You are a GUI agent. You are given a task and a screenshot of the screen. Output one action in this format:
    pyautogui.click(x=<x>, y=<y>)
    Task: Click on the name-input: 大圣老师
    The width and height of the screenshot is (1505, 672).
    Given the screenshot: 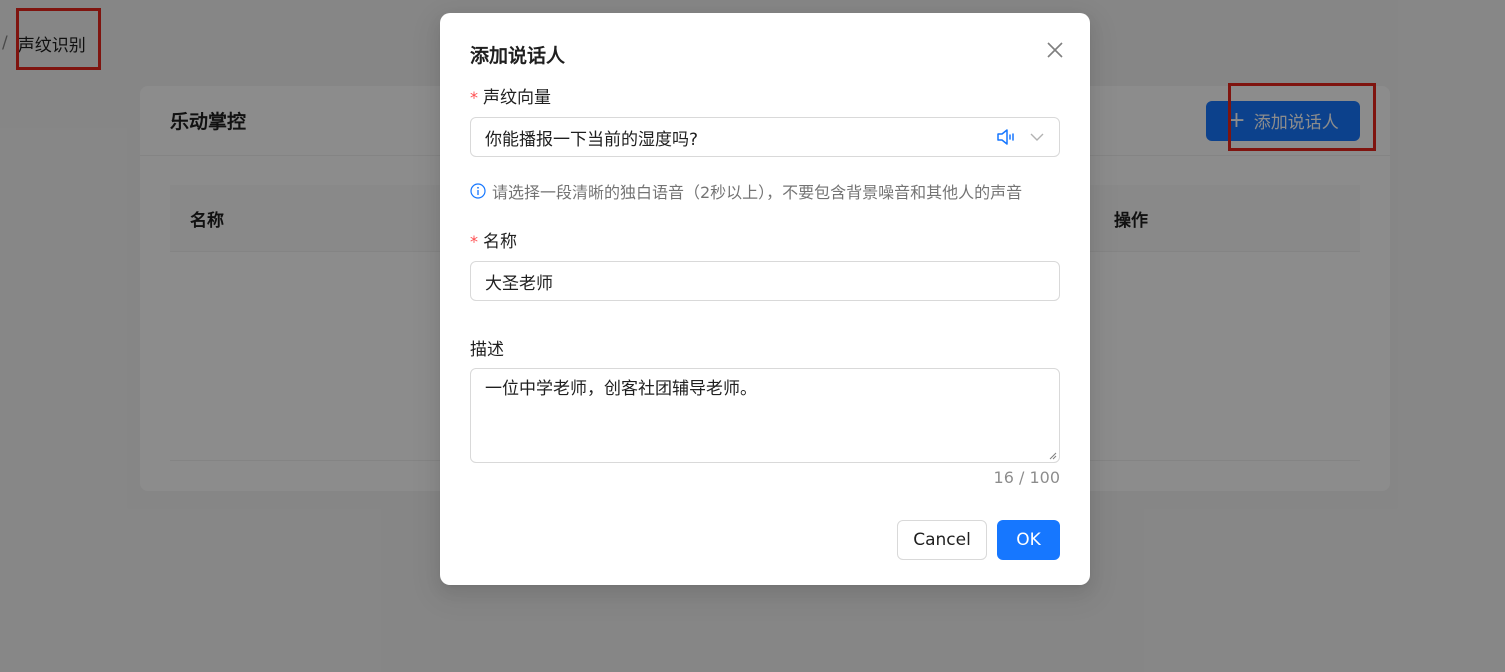 What is the action you would take?
    pyautogui.click(x=765, y=281)
    